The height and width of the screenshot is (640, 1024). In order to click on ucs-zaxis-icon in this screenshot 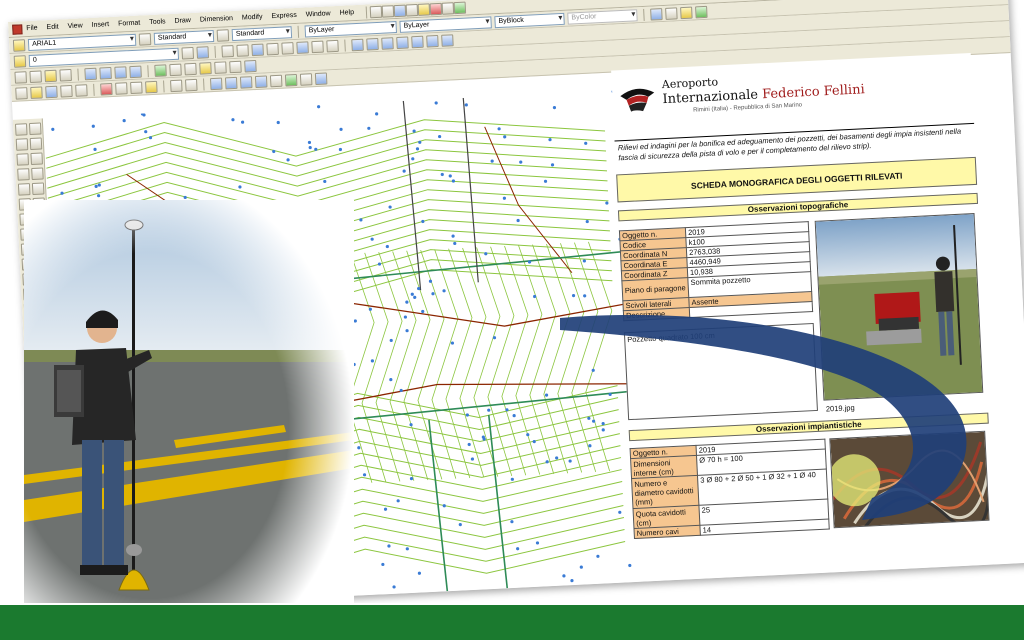, I will do `click(272, 48)`.